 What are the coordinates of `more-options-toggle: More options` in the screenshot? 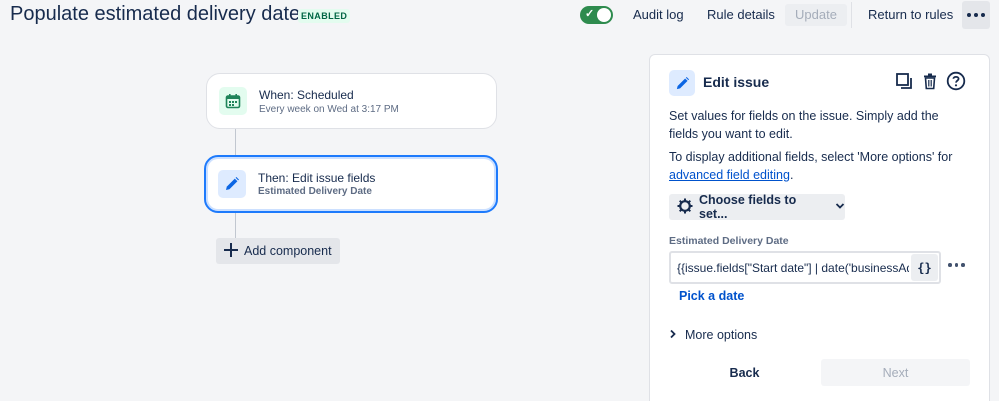 It's located at (713, 335).